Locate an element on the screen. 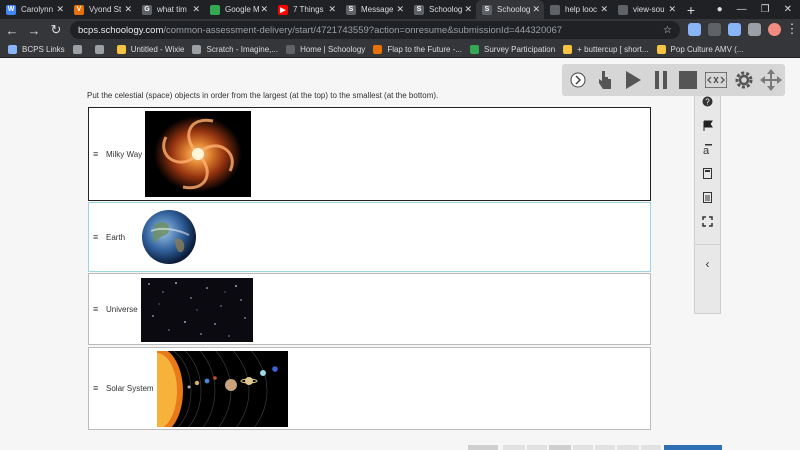 This screenshot has width=800, height=450. settings-icon is located at coordinates (744, 80).